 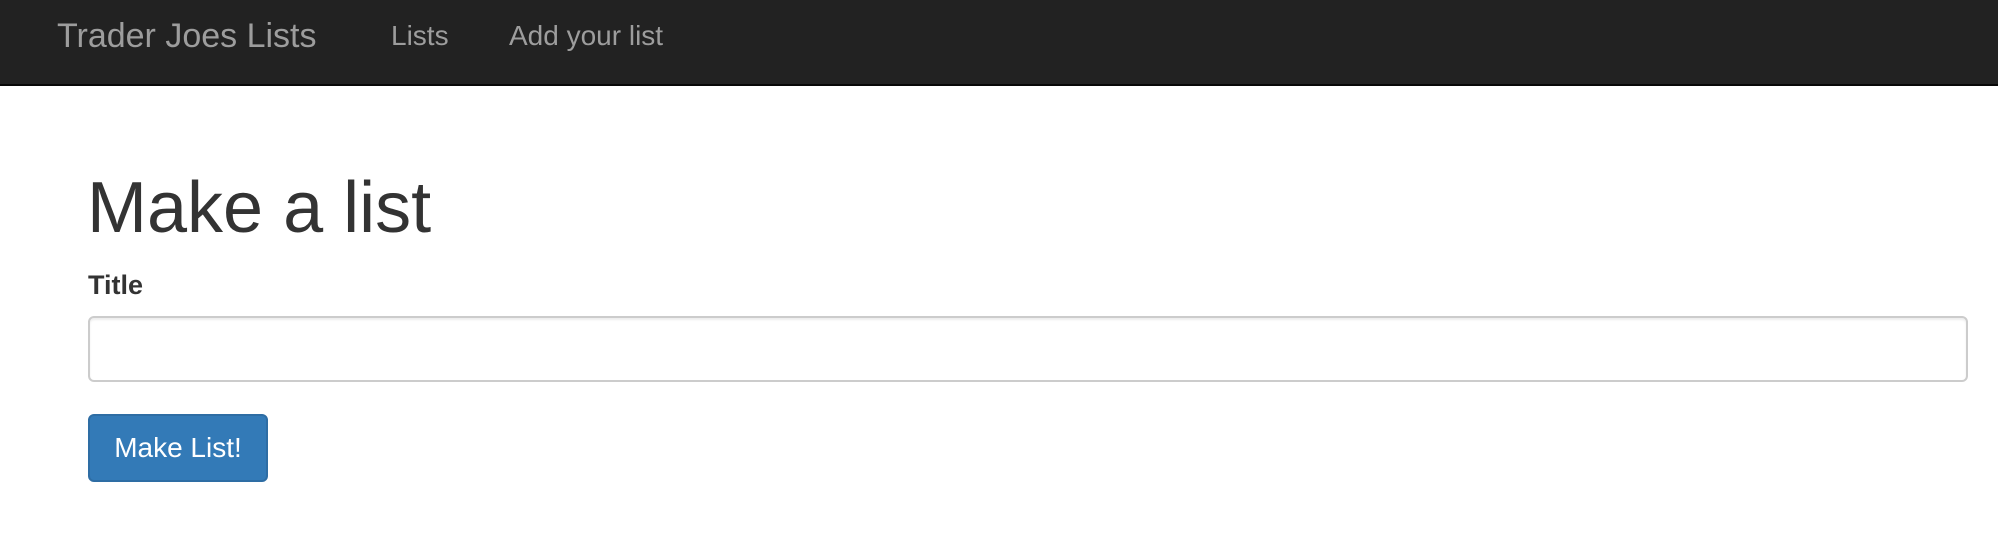 I want to click on nav-link-lists: Lists, so click(x=420, y=36).